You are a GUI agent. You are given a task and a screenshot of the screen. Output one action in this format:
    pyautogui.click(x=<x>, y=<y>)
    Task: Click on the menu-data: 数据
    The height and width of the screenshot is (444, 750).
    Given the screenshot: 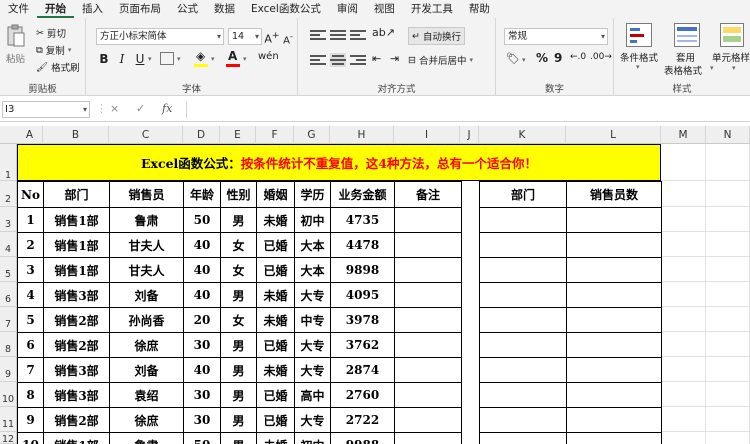 What is the action you would take?
    pyautogui.click(x=224, y=9)
    